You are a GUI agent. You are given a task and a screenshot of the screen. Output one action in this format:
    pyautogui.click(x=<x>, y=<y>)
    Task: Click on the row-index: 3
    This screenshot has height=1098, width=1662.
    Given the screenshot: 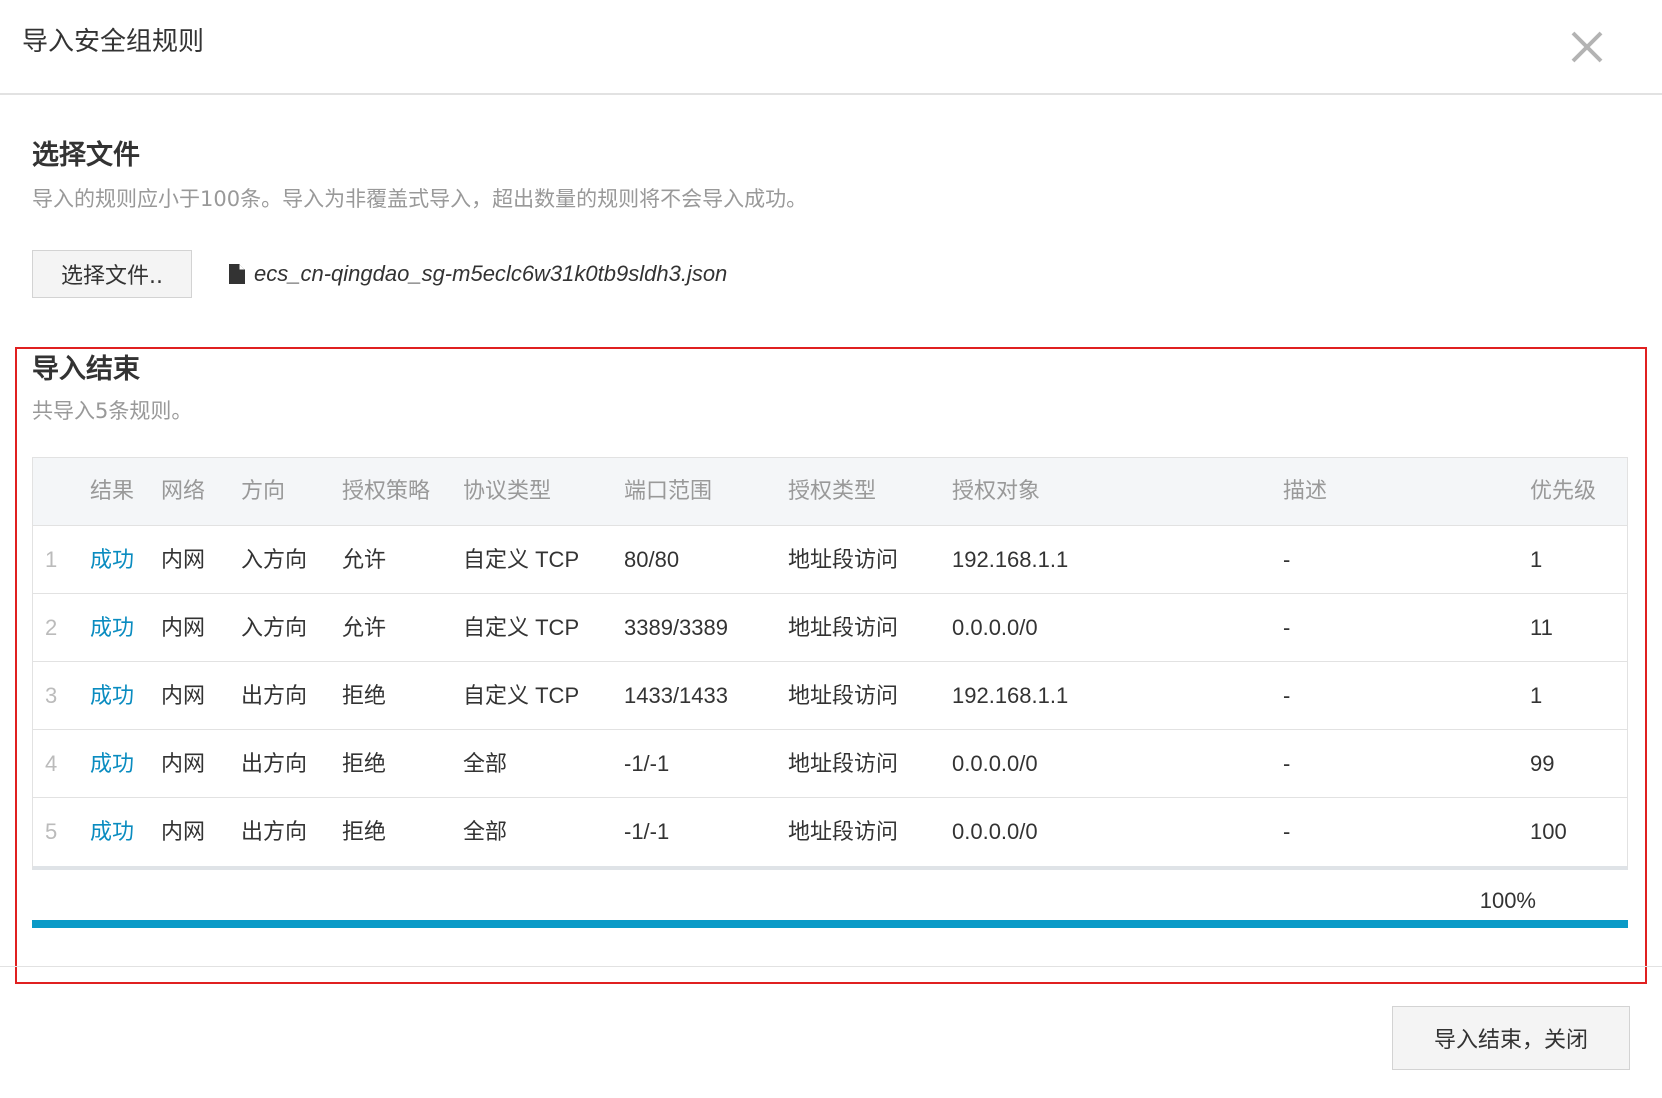 What is the action you would take?
    pyautogui.click(x=51, y=695)
    